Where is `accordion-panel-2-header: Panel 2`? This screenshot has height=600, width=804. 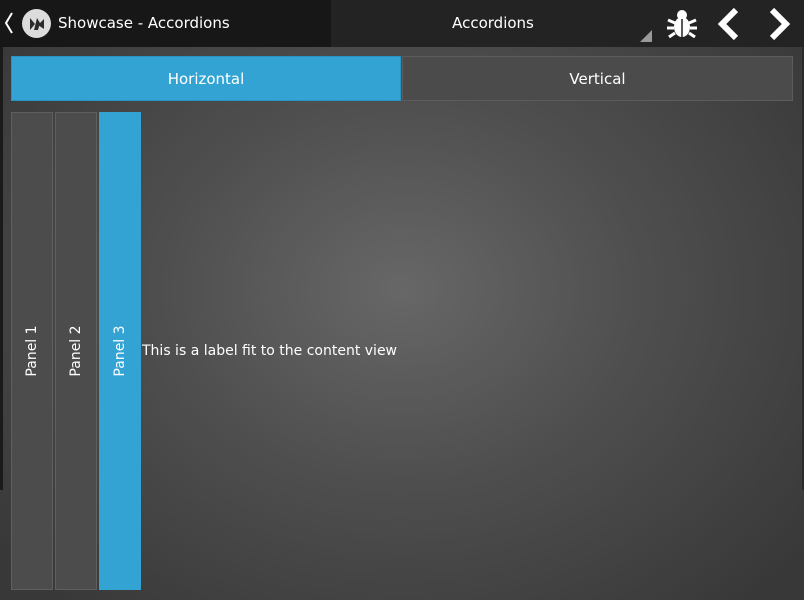
accordion-panel-2-header: Panel 2 is located at coordinates (76, 351).